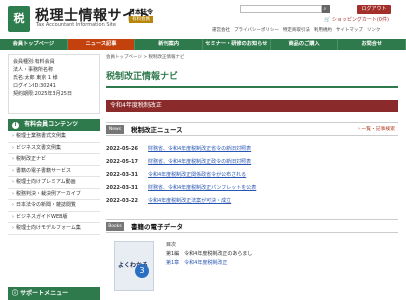  I want to click on news-link: 財務省、令和4年度税制改正パンフレットを公表, so click(202, 187).